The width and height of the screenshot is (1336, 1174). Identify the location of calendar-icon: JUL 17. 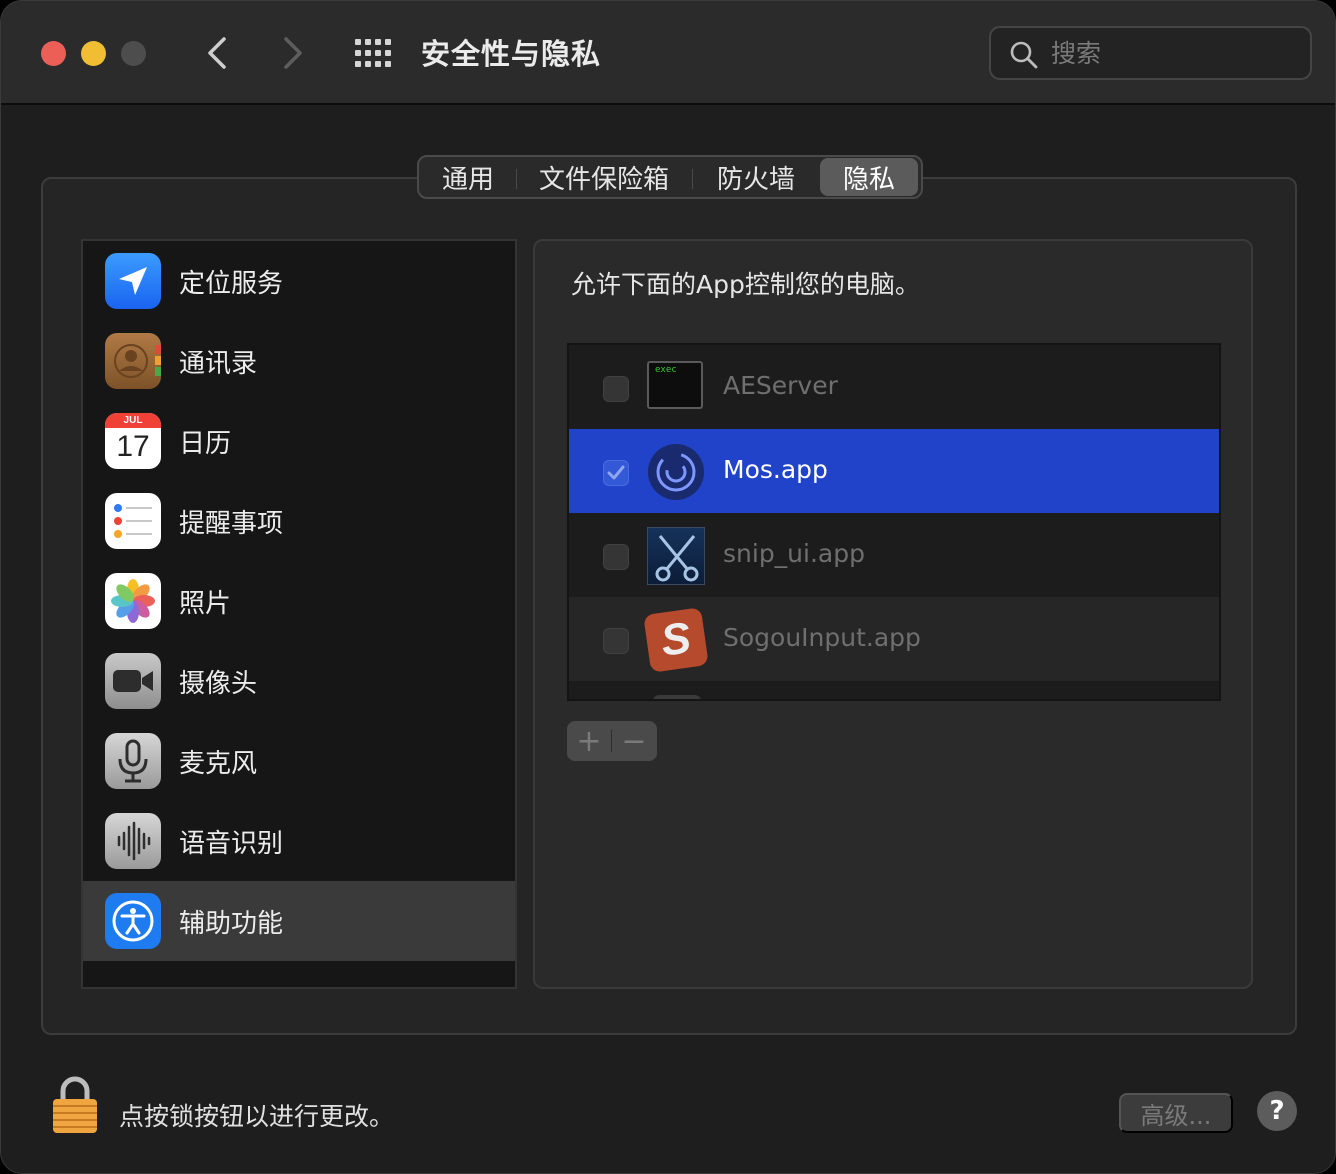
(133, 441).